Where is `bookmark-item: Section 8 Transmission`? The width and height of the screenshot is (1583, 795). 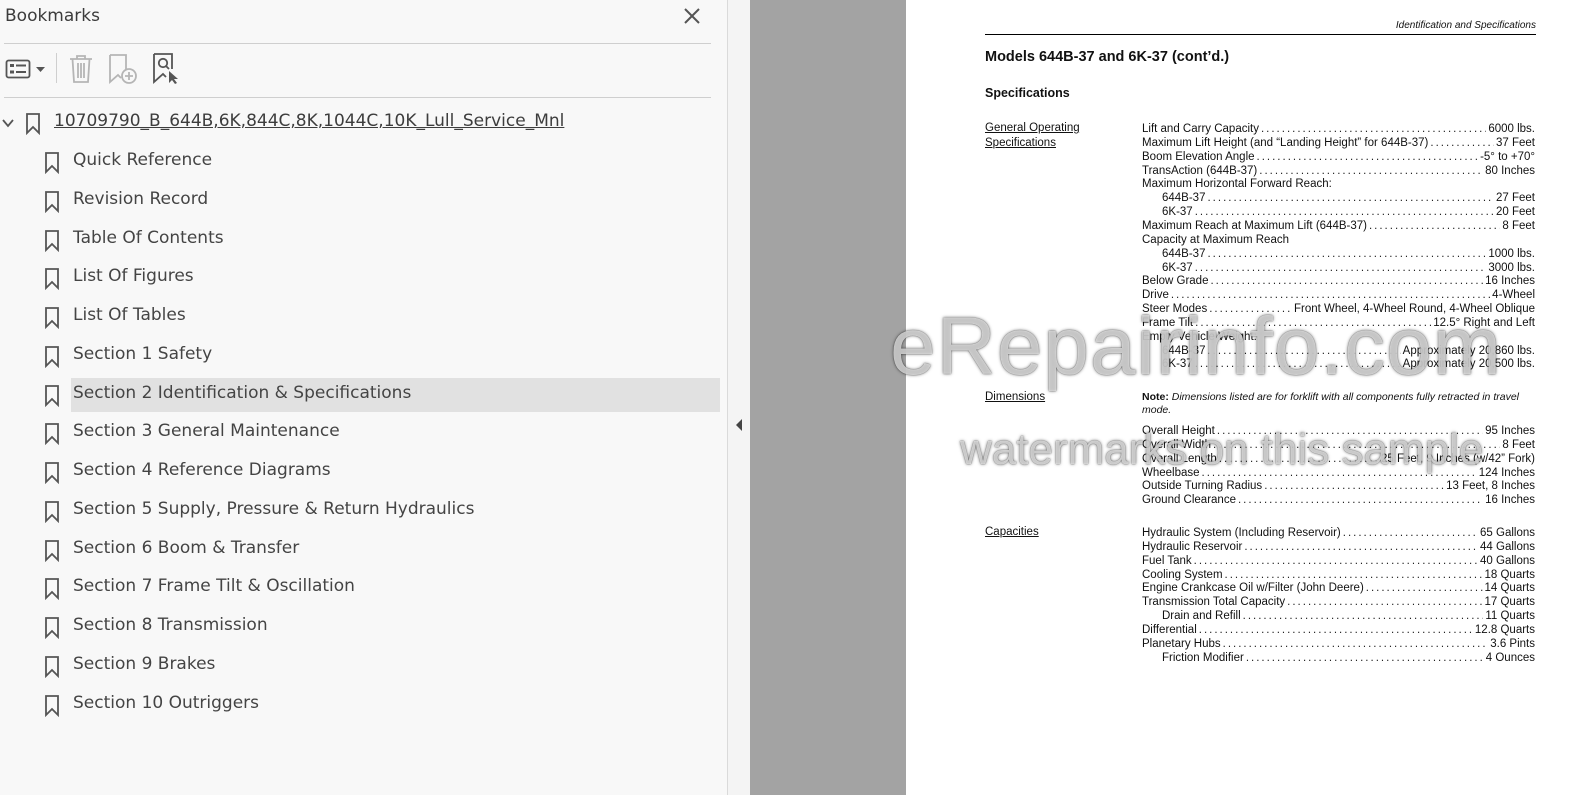 bookmark-item: Section 8 Transmission is located at coordinates (363, 627).